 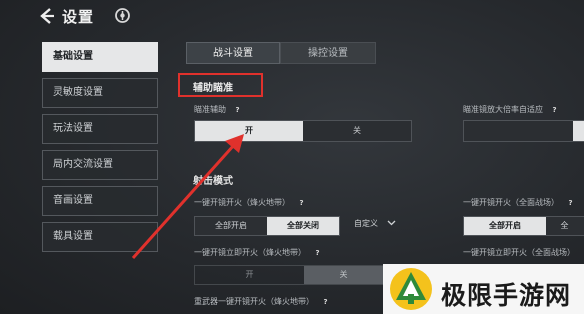 I want to click on custom-label: 自定义, so click(x=366, y=223).